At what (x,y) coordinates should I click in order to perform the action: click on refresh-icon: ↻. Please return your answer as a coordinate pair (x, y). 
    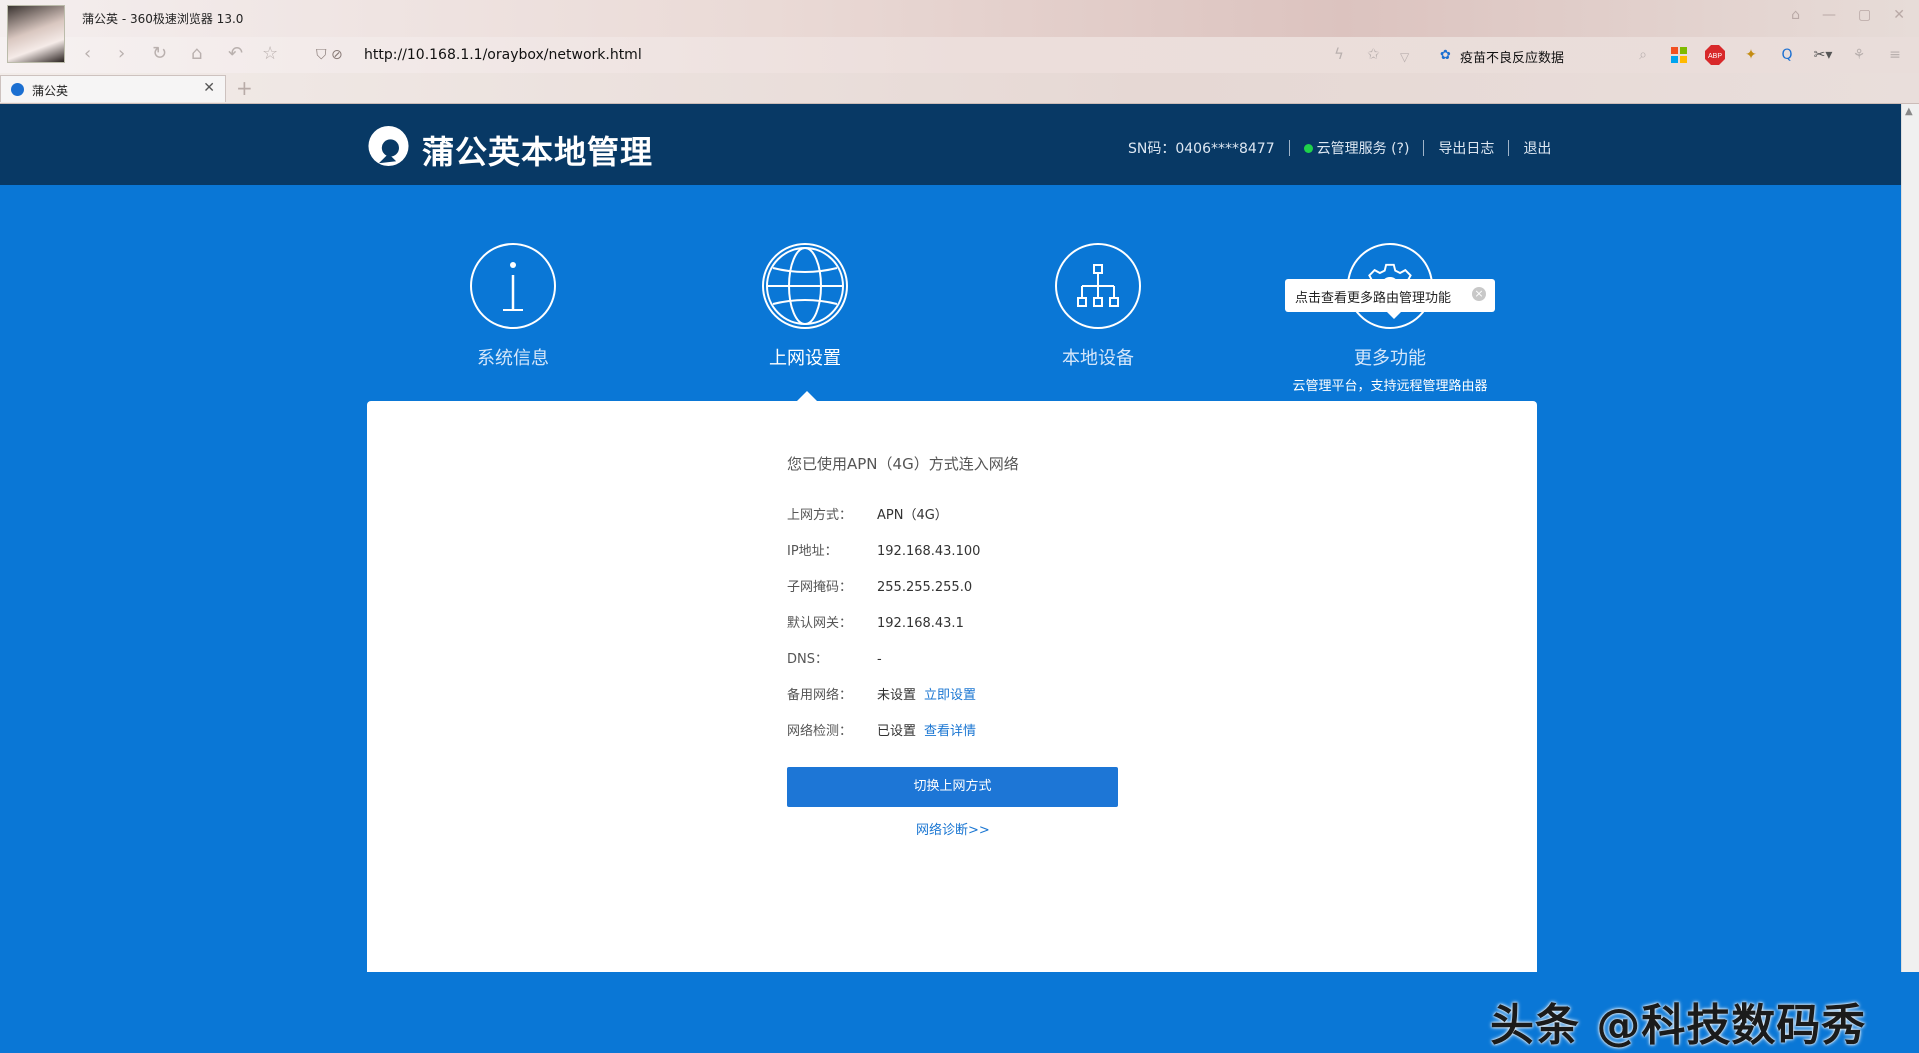
    Looking at the image, I should click on (159, 54).